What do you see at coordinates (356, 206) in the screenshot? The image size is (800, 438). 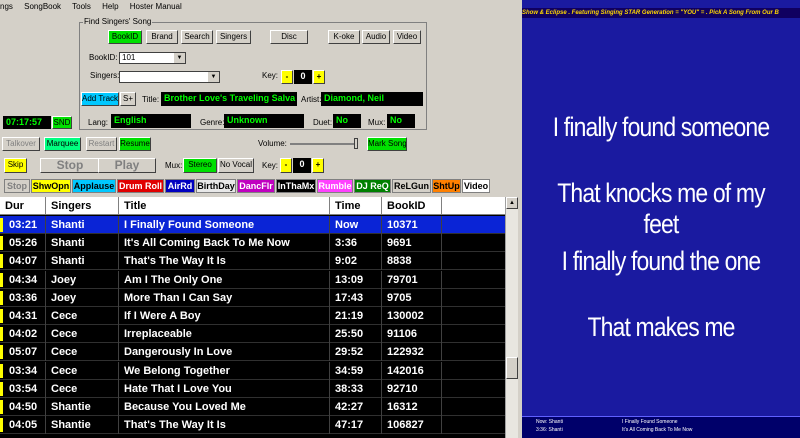 I see `header-time: Time` at bounding box center [356, 206].